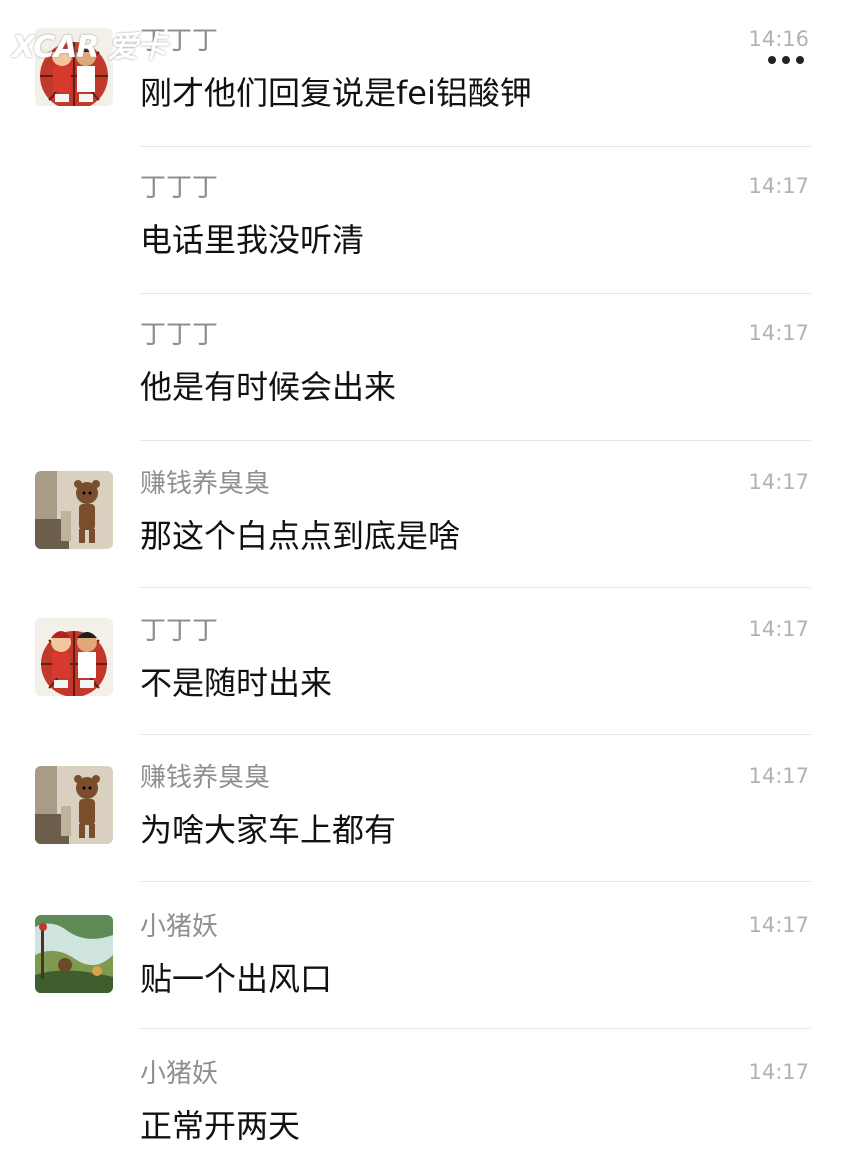 This screenshot has width=846, height=1176. Describe the element at coordinates (423, 661) in the screenshot. I see `message-row: 丁丁丁 不是随时出来 14:17` at that location.